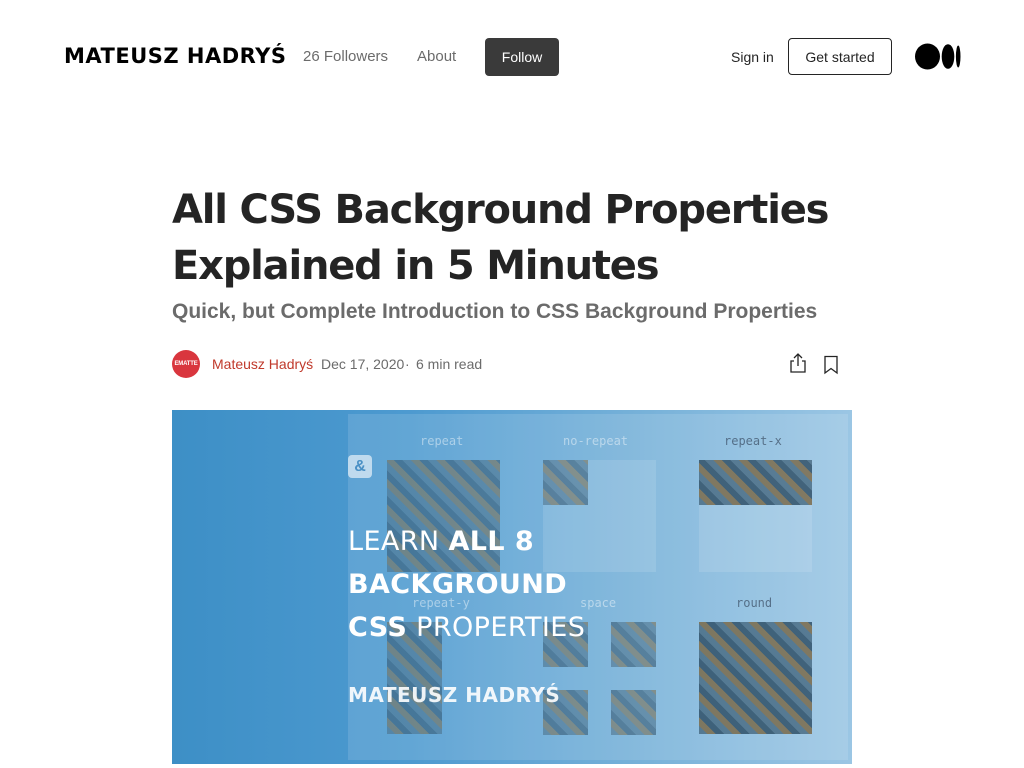 The height and width of the screenshot is (768, 1024). I want to click on hero-headline-light-1: LEARN, so click(398, 541).